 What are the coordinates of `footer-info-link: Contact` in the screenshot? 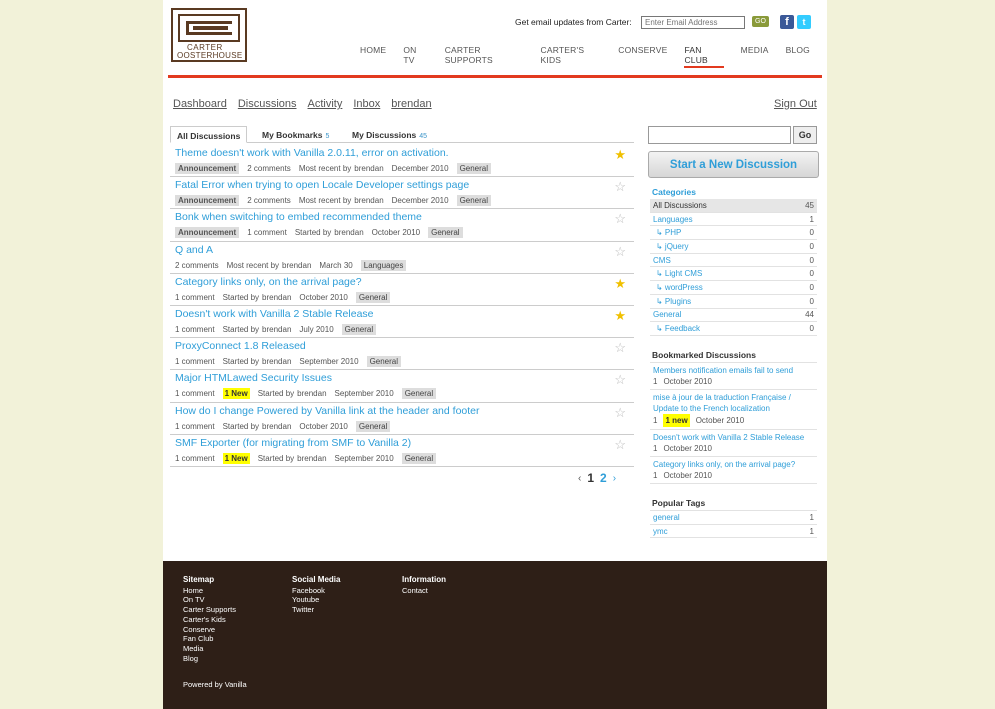 It's located at (424, 591).